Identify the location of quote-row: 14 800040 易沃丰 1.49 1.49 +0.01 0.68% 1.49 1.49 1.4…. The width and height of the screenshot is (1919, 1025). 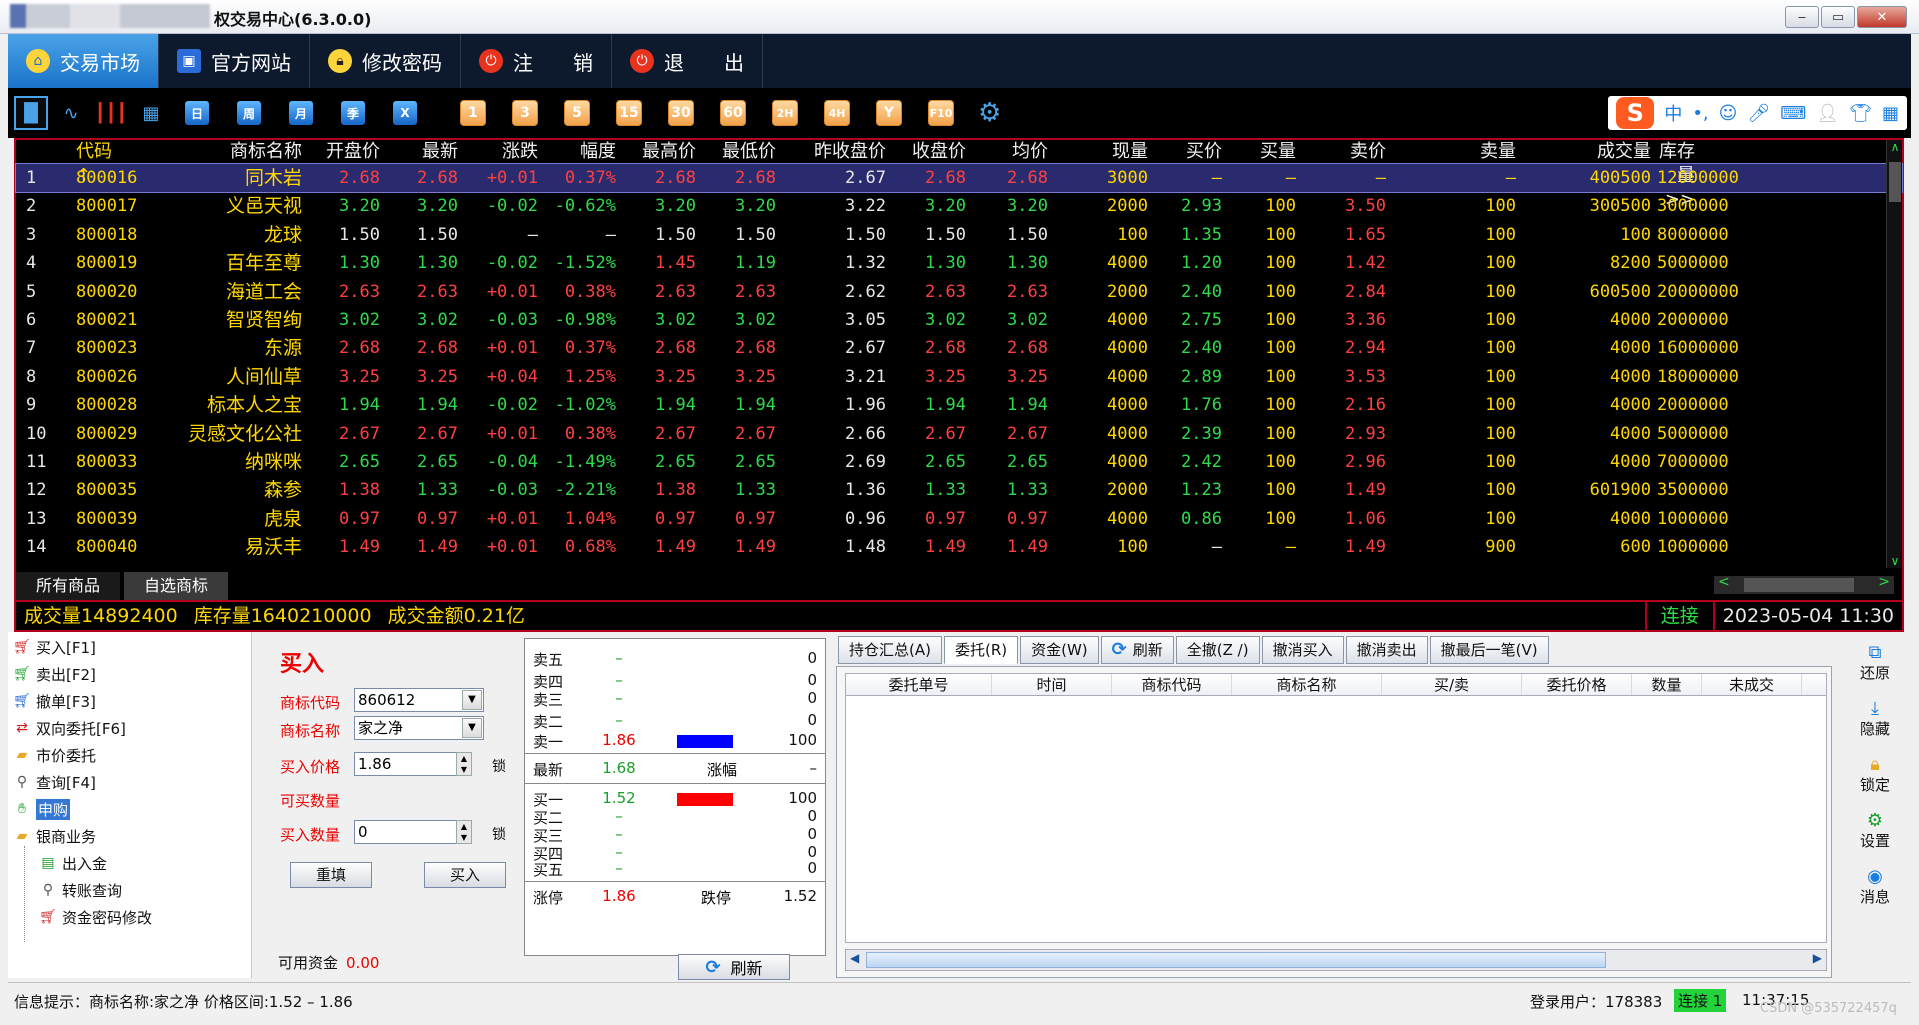
(959, 547).